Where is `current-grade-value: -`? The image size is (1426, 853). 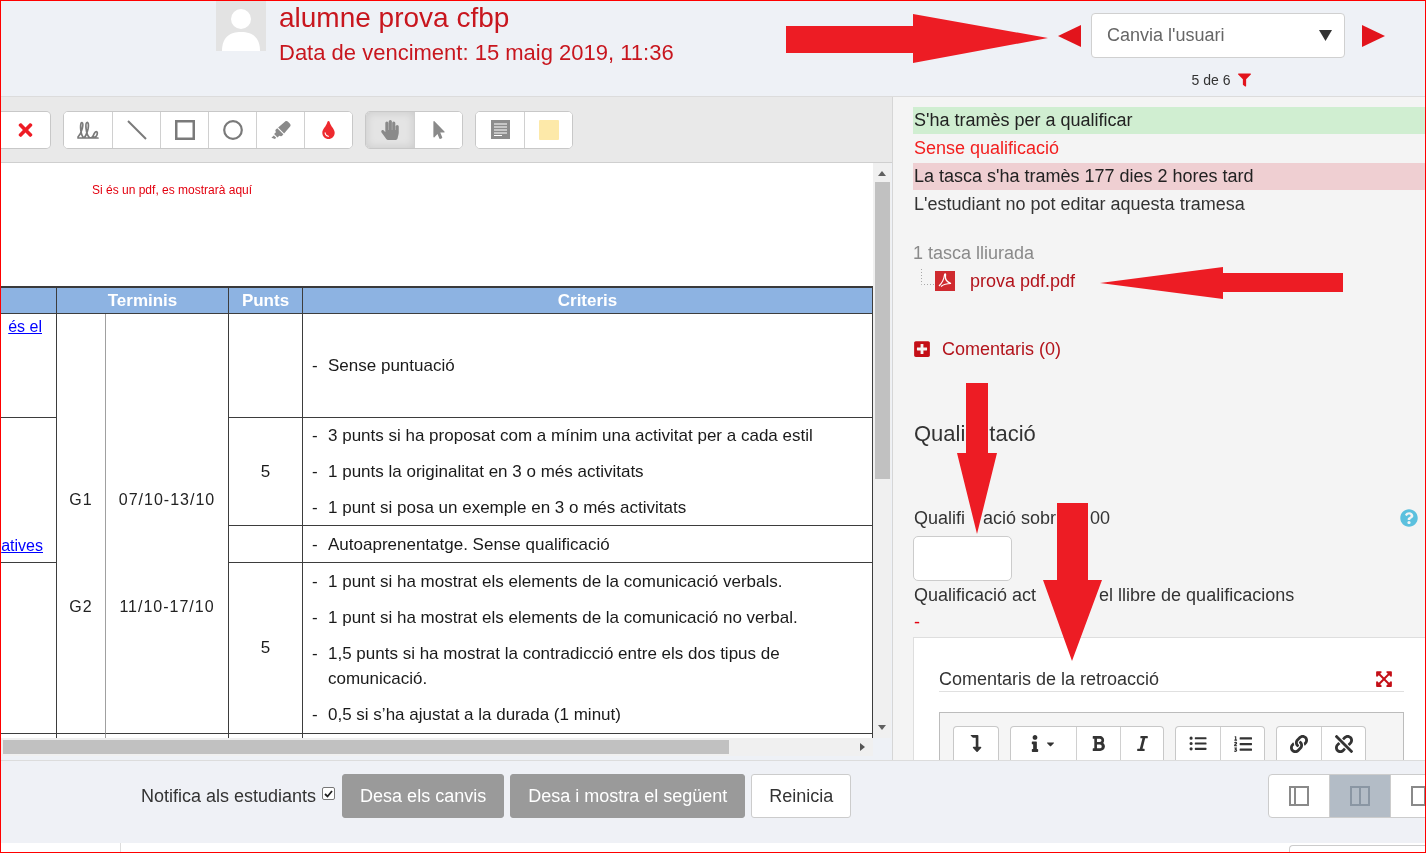
current-grade-value: - is located at coordinates (916, 622).